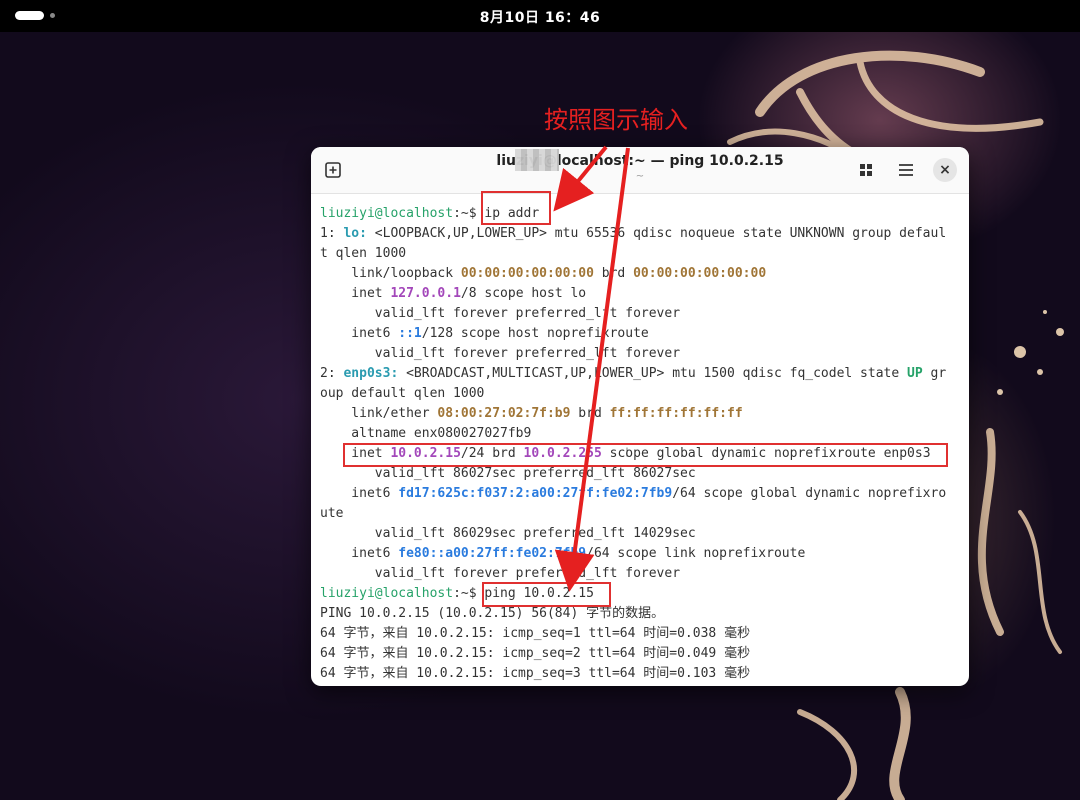  I want to click on top-bar: 8月10日 16：46, so click(540, 16).